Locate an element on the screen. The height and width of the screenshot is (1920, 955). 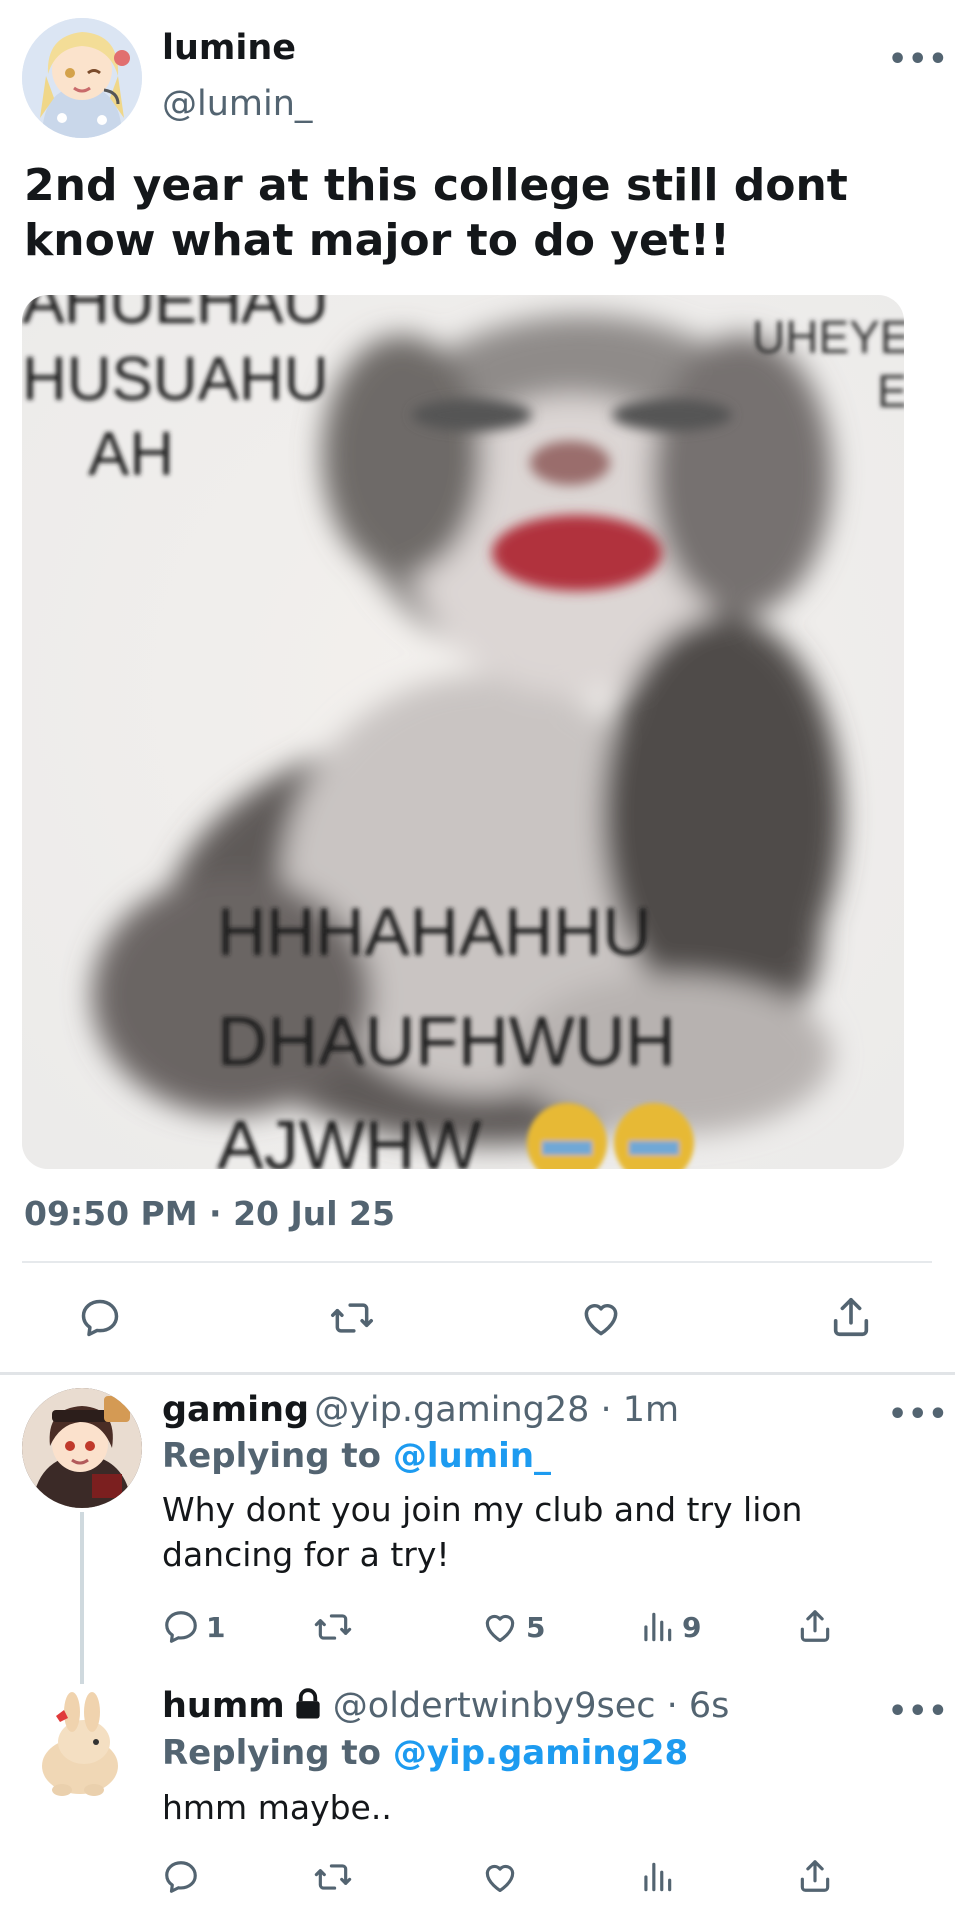
divider is located at coordinates (477, 1262).